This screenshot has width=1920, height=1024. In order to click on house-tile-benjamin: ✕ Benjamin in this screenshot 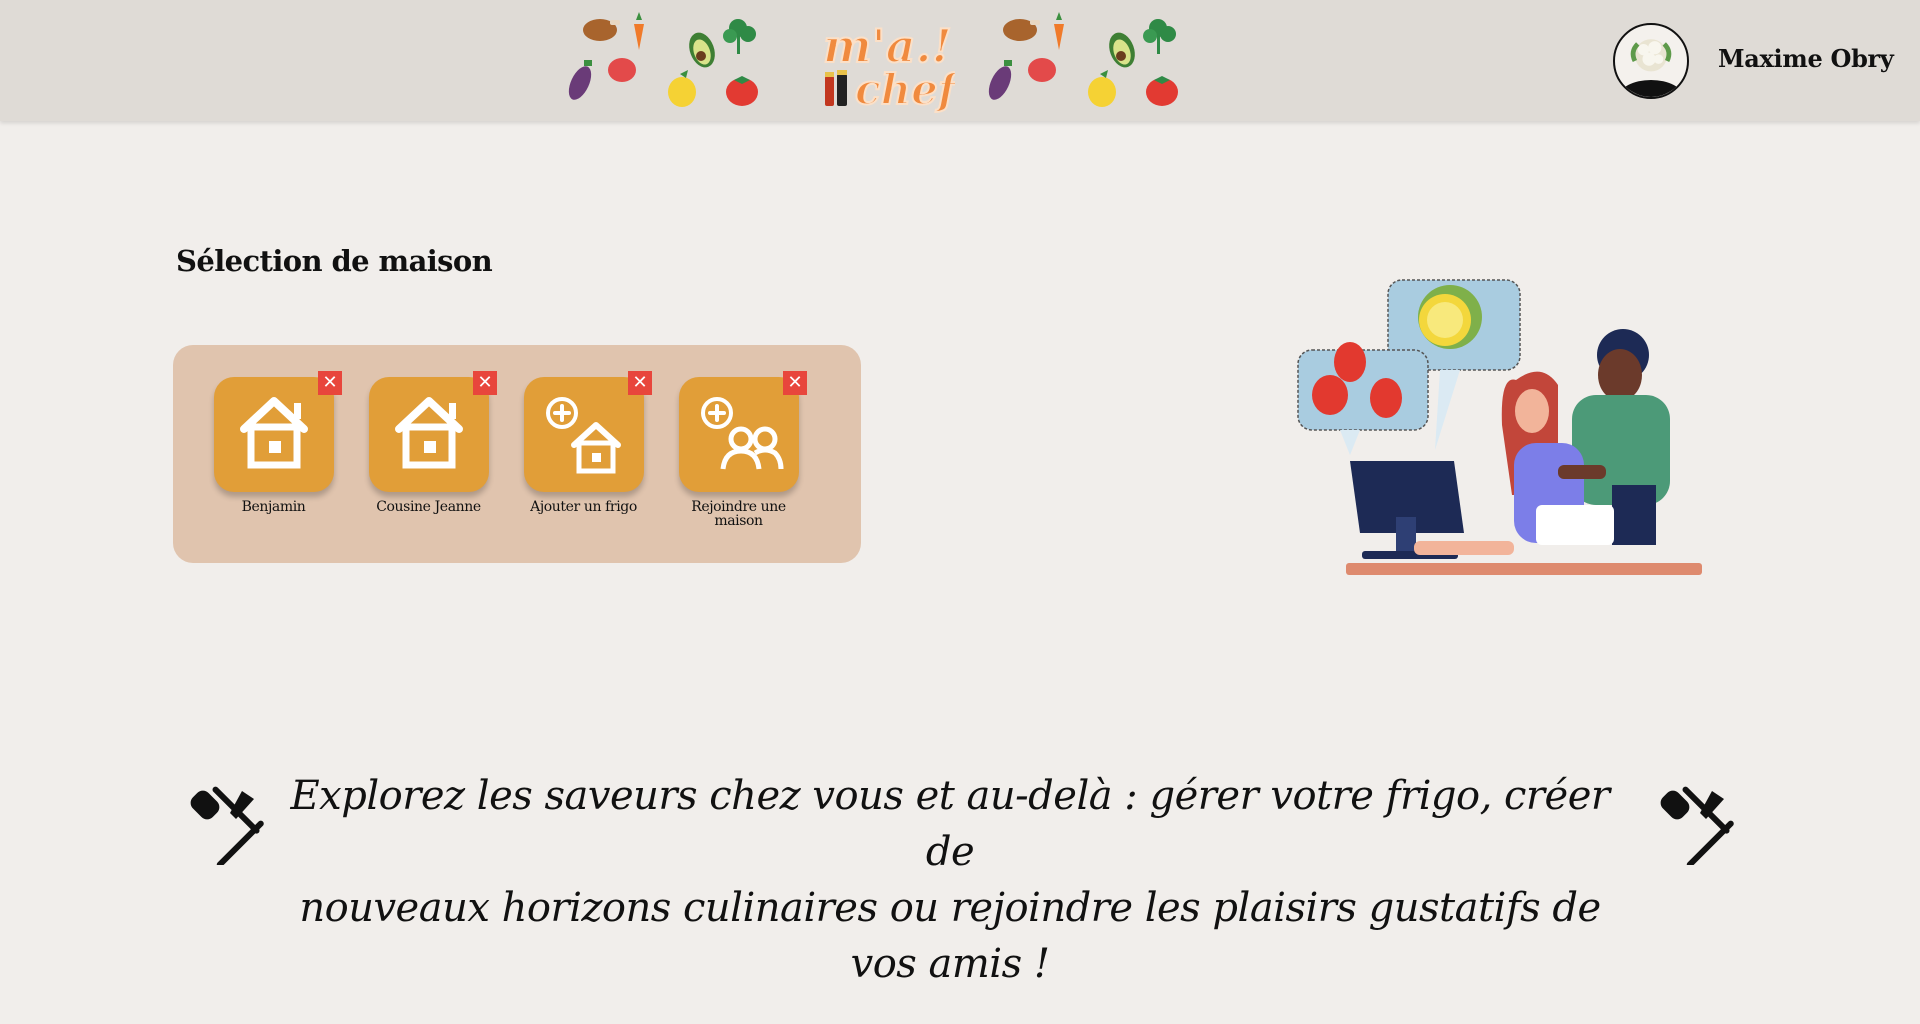, I will do `click(274, 443)`.